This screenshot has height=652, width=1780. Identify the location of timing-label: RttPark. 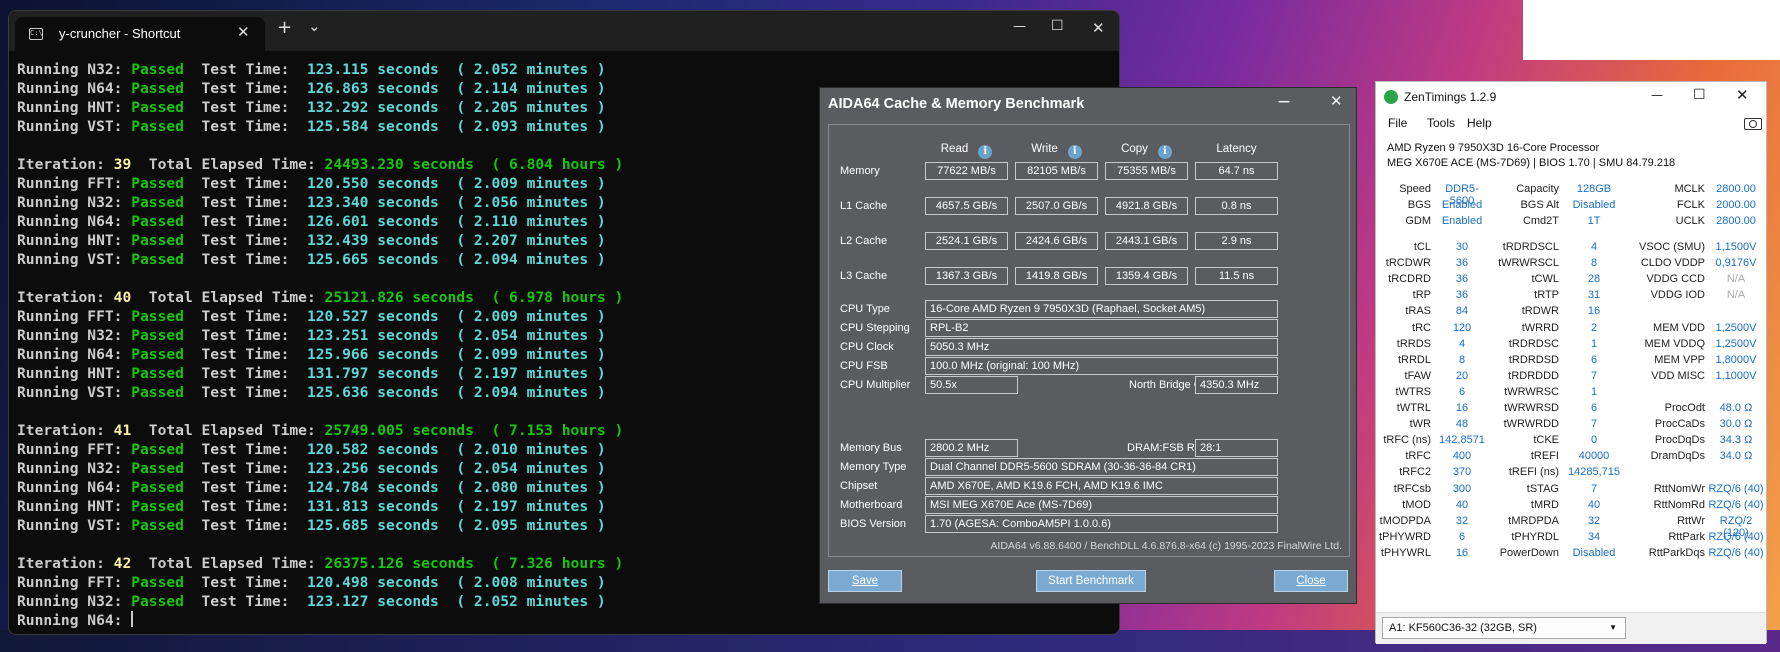
(1686, 536).